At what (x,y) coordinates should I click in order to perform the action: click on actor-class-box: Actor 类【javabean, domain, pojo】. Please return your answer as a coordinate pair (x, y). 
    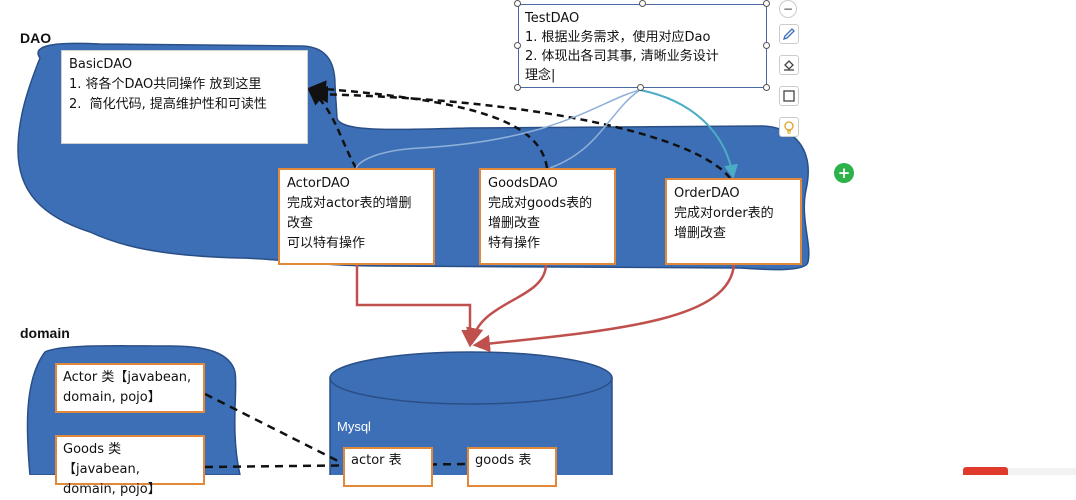
    Looking at the image, I should click on (130, 388).